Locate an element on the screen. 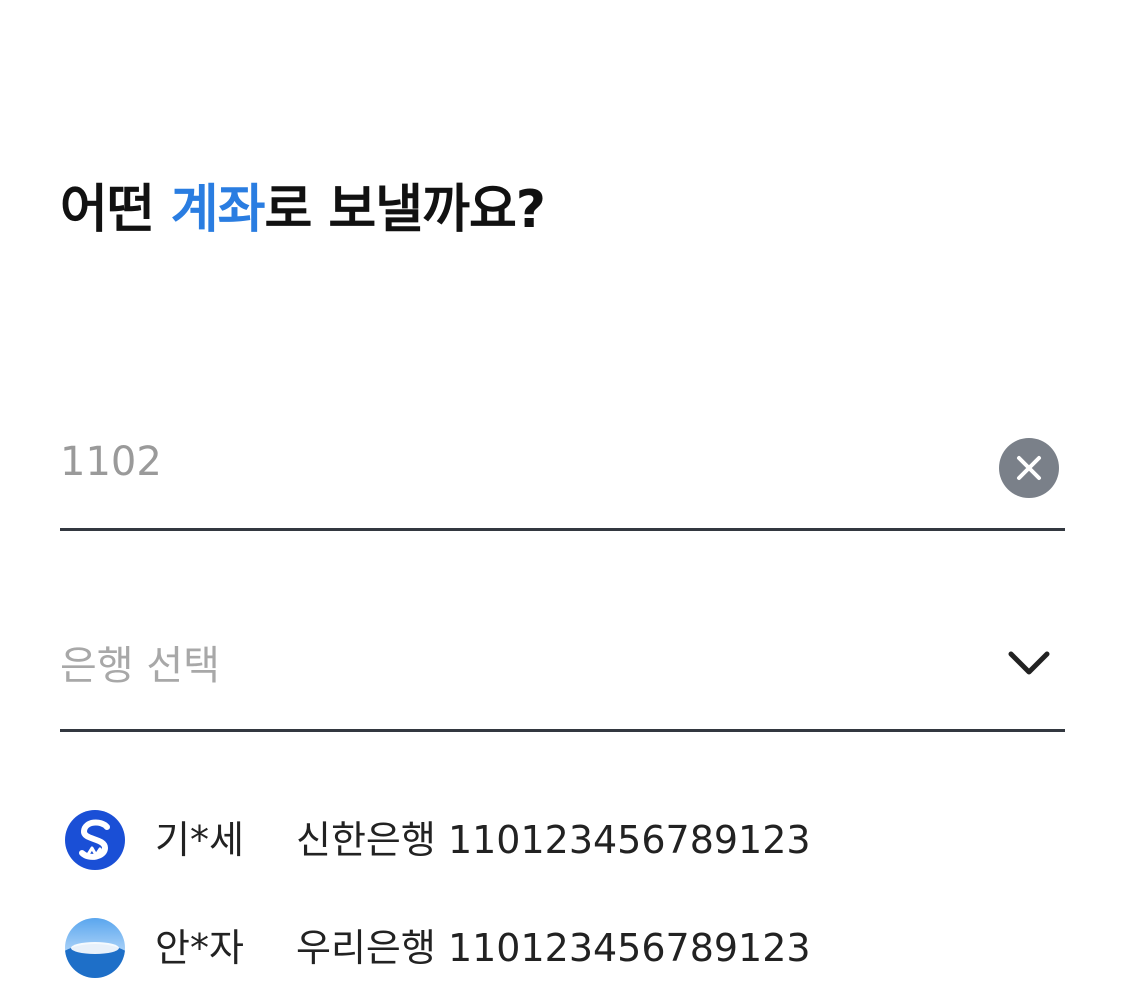  account-detail: 신한은행 110123456789123 is located at coordinates (553, 840).